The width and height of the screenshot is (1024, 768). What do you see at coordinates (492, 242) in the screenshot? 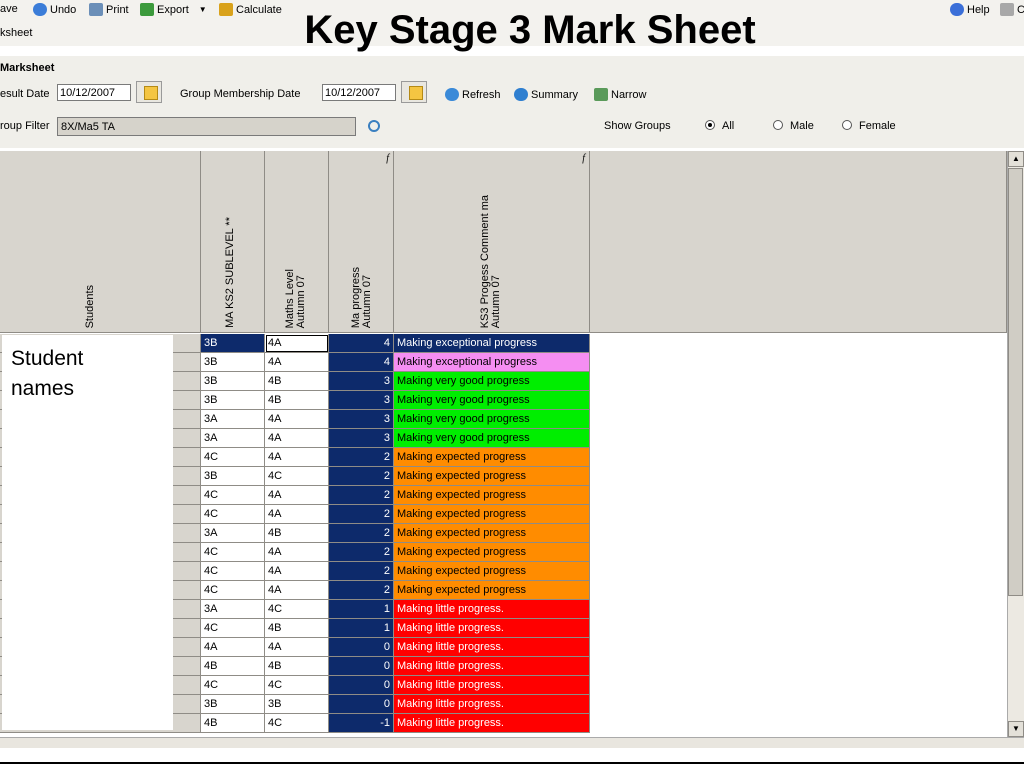
I see `column-header-ks3-comment: f KS3 Progess Comment ma Autumn 07` at bounding box center [492, 242].